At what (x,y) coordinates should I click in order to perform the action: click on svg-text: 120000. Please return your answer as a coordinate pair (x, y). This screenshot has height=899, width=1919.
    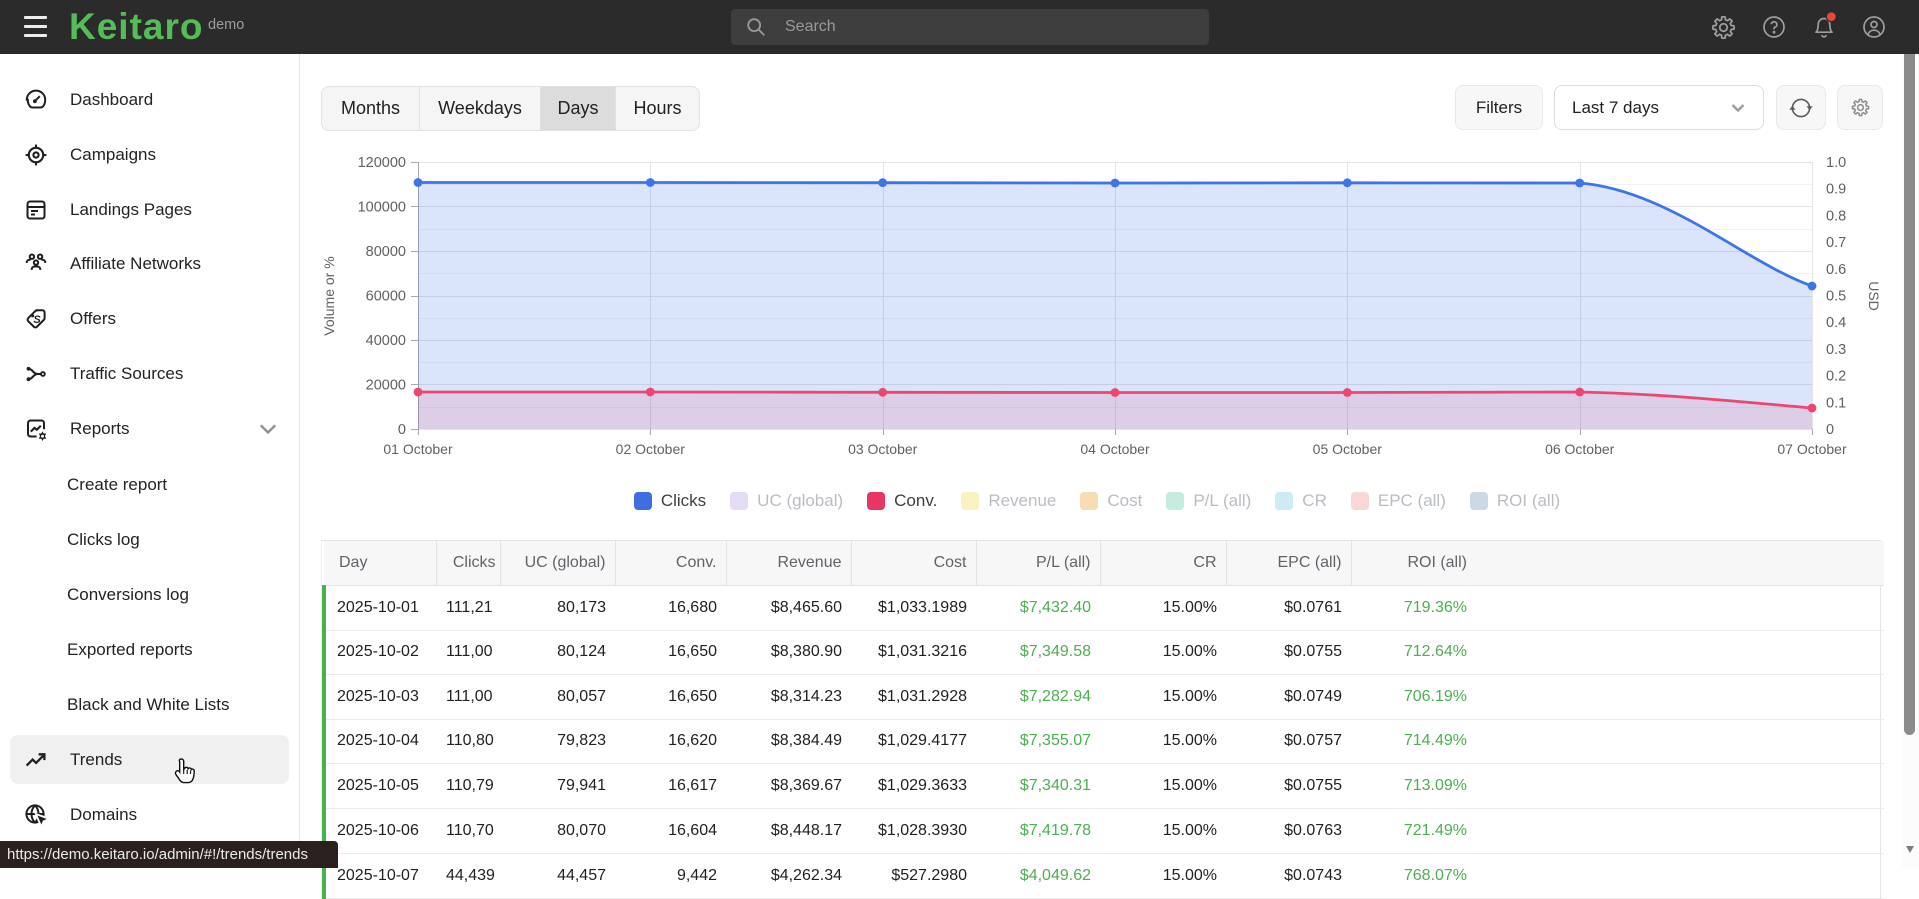
    Looking at the image, I should click on (382, 163).